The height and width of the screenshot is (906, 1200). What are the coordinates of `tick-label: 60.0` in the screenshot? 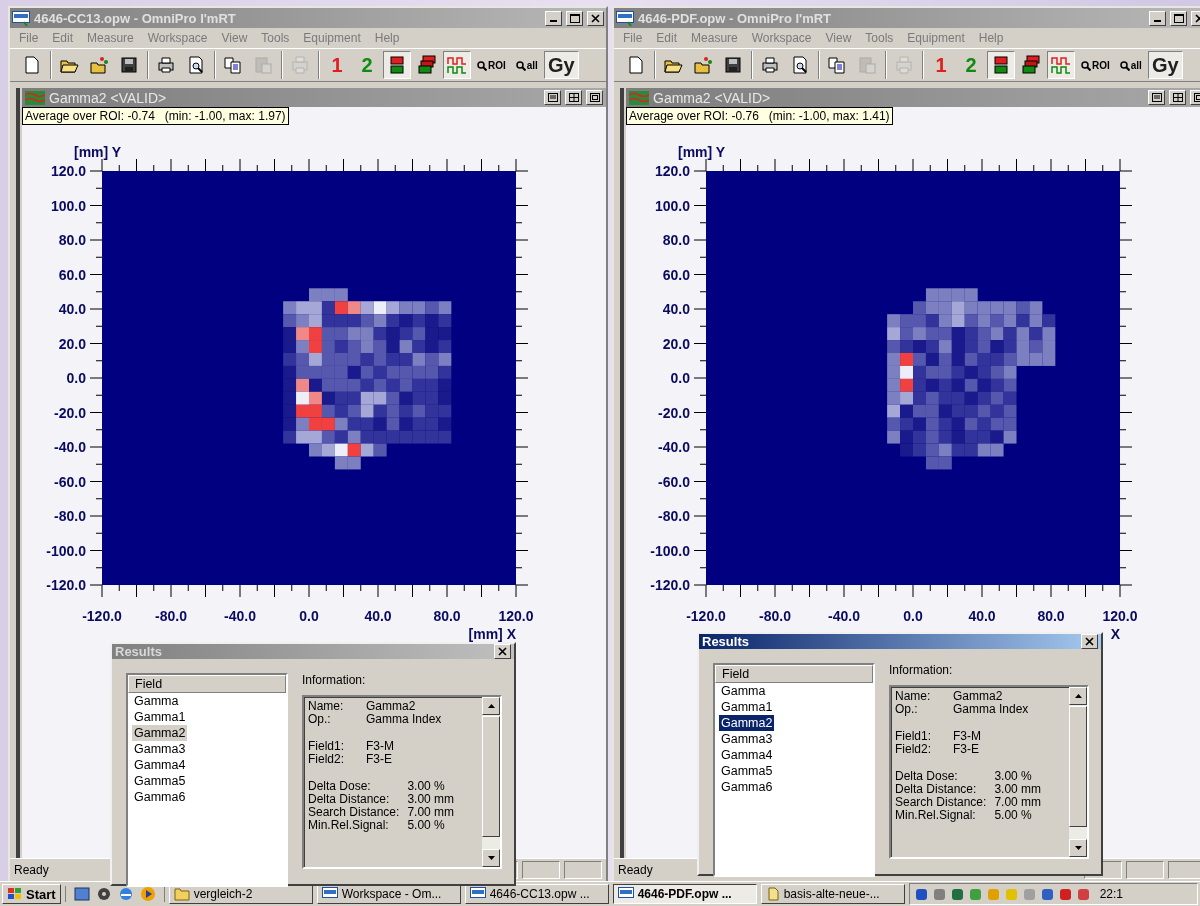 It's located at (72, 274).